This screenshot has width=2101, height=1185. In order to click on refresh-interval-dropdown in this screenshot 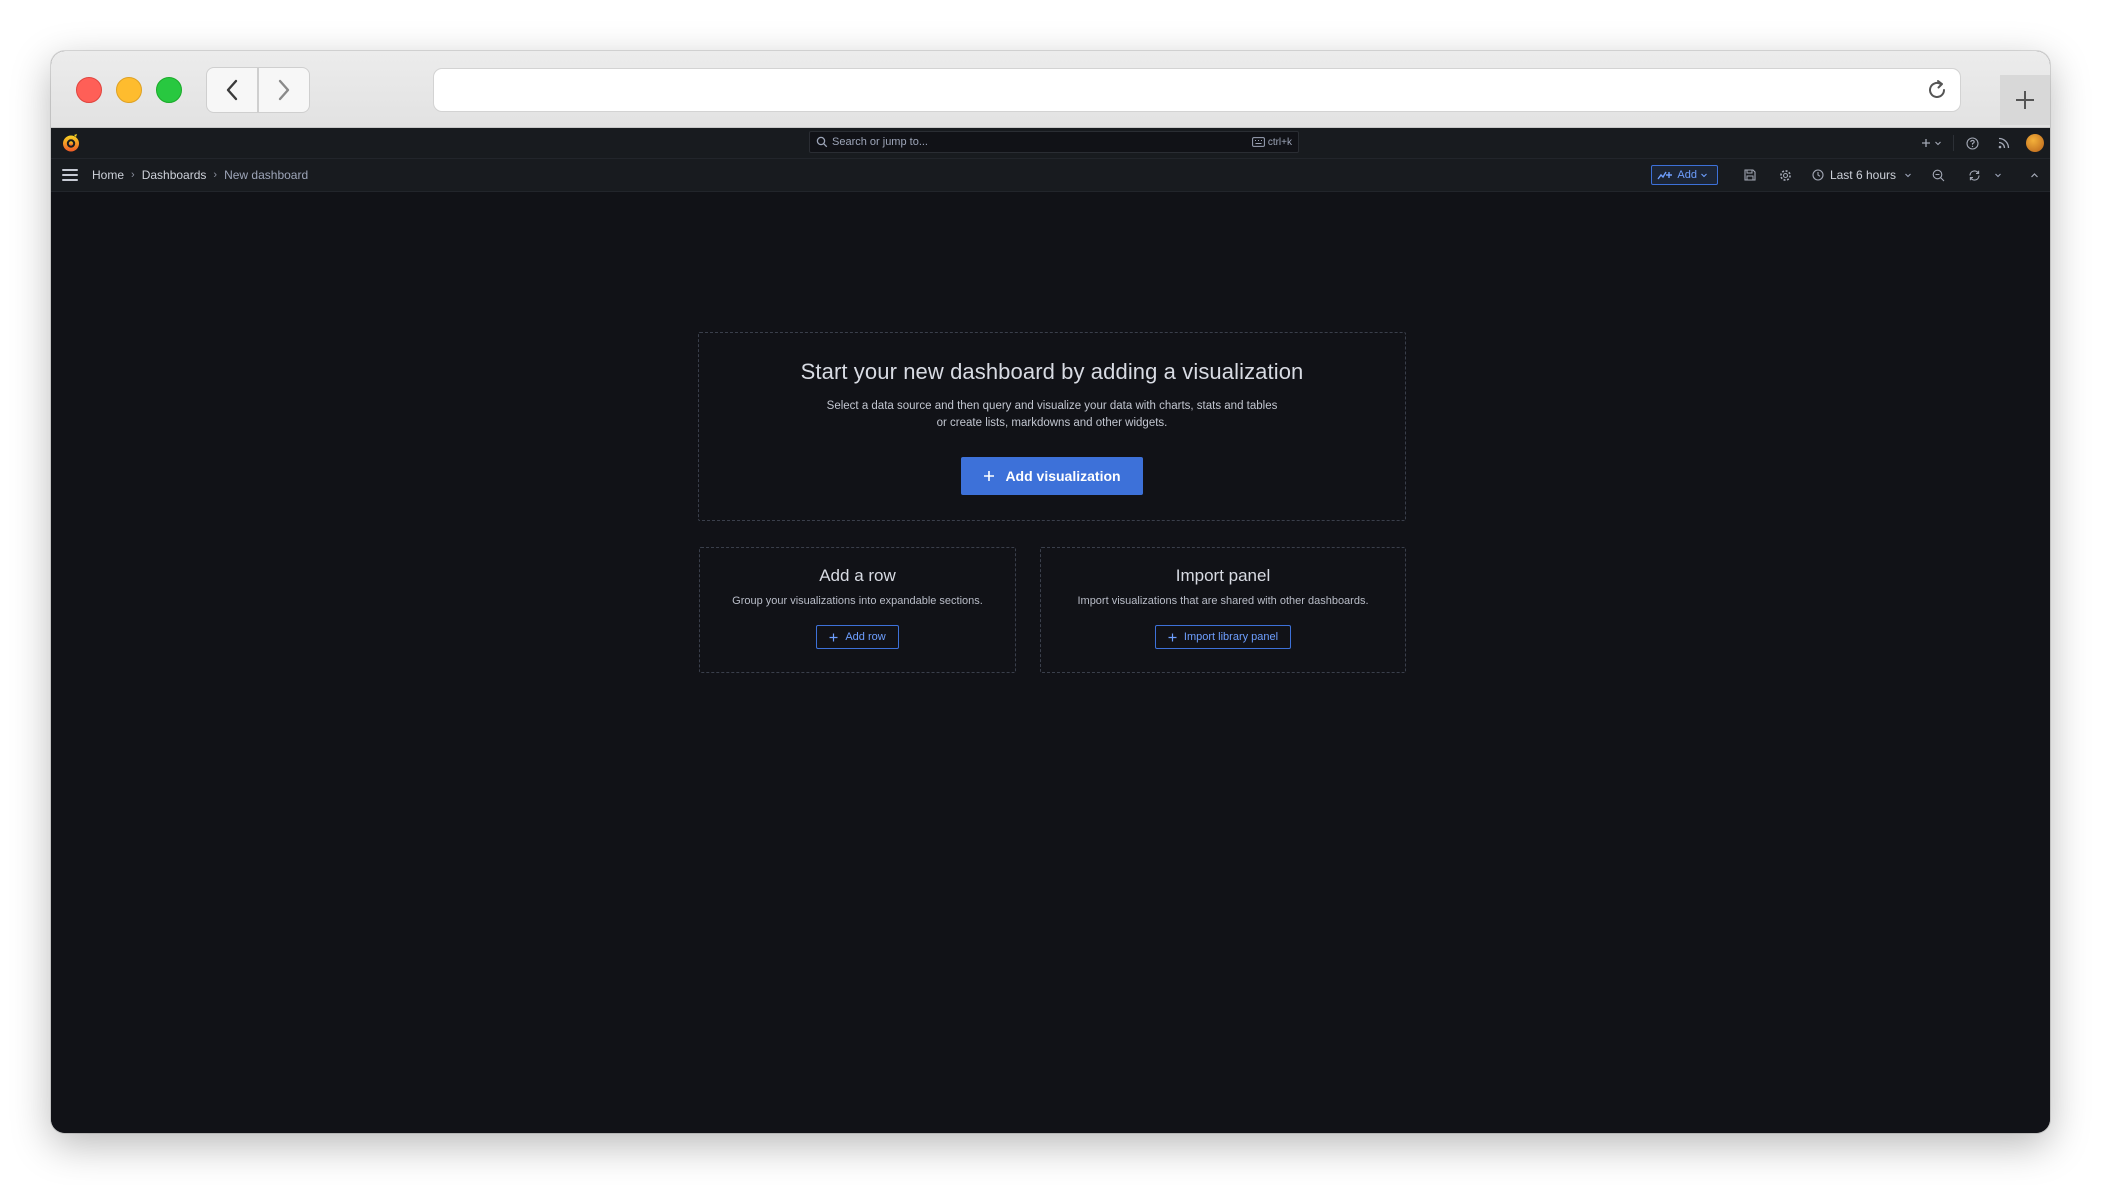, I will do `click(1998, 175)`.